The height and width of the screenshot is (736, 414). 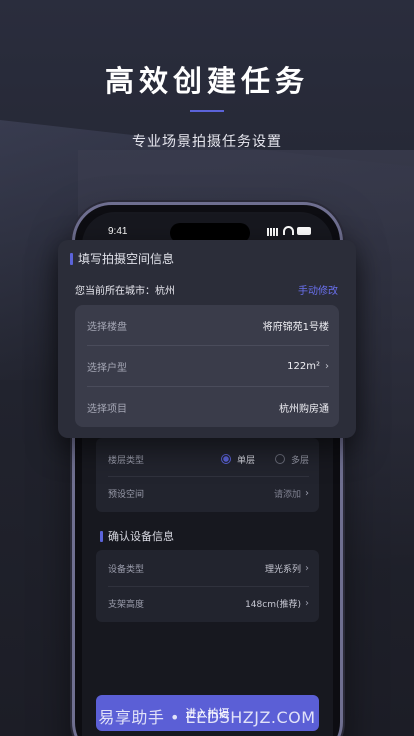 I want to click on preset-space-value: 请添加, so click(x=287, y=494).